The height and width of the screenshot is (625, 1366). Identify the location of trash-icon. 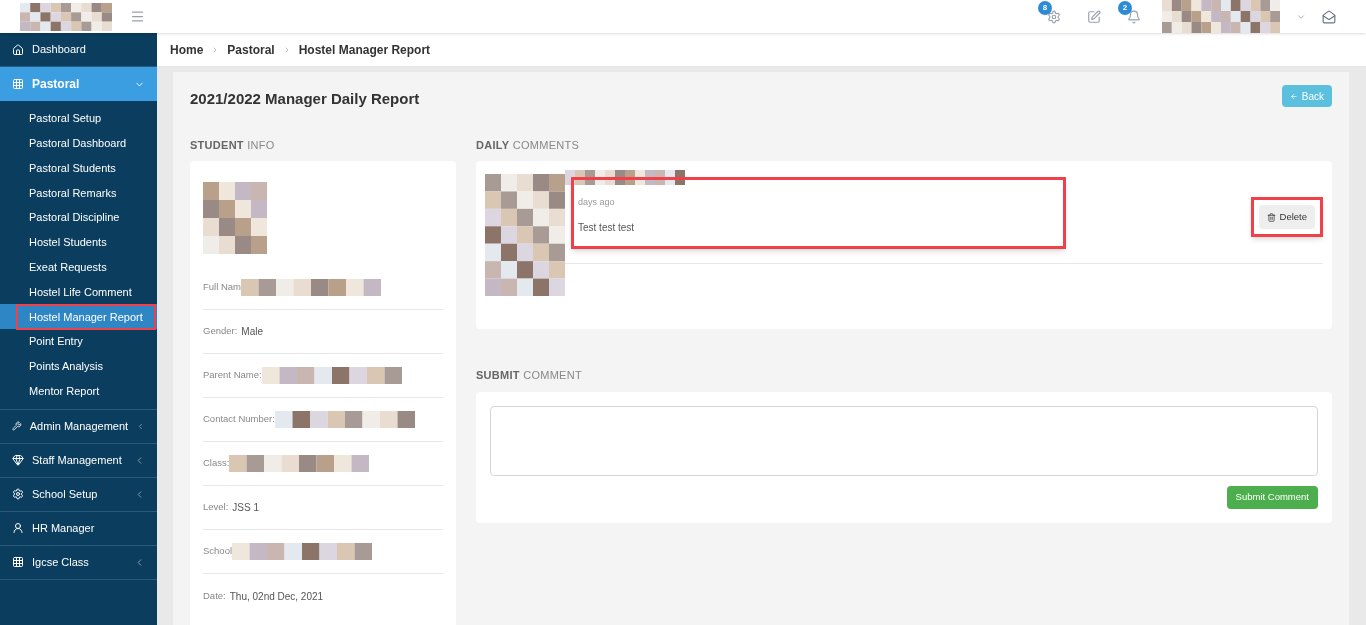
(1271, 217).